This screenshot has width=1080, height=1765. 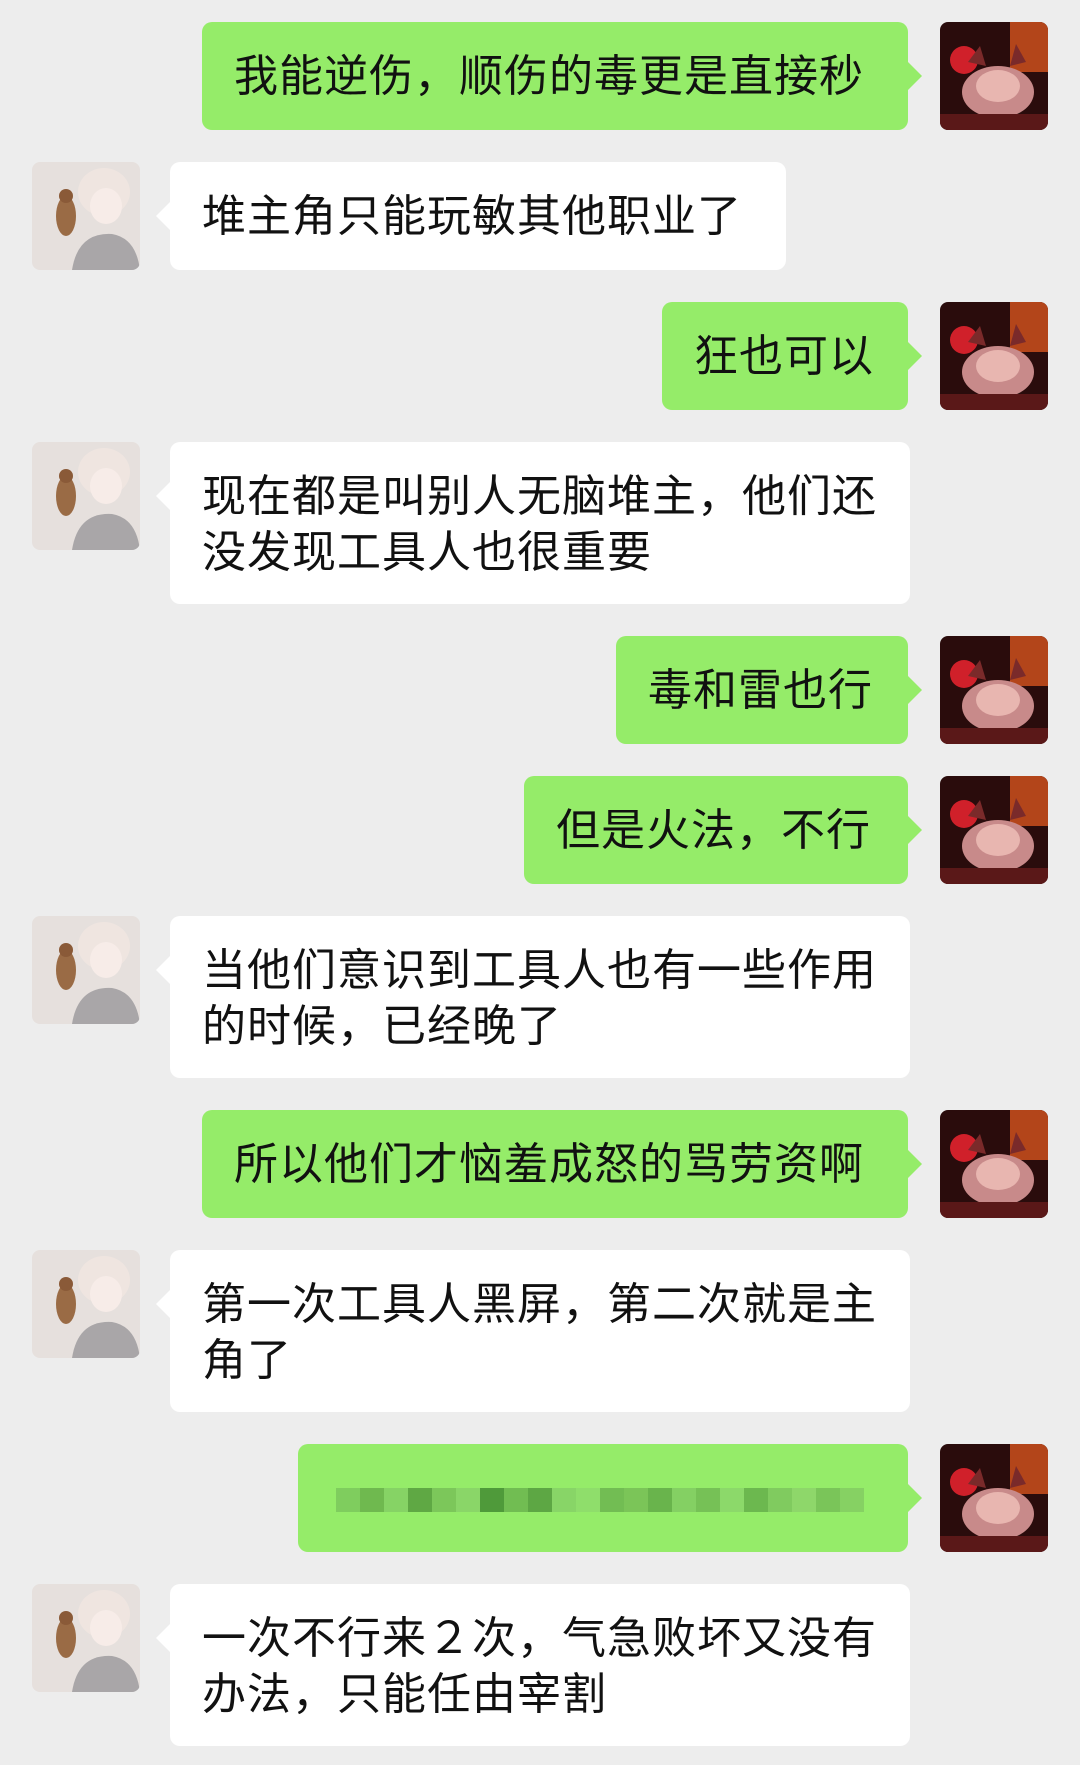 I want to click on sent-message-bubble: 但是火法，不行, so click(x=723, y=830).